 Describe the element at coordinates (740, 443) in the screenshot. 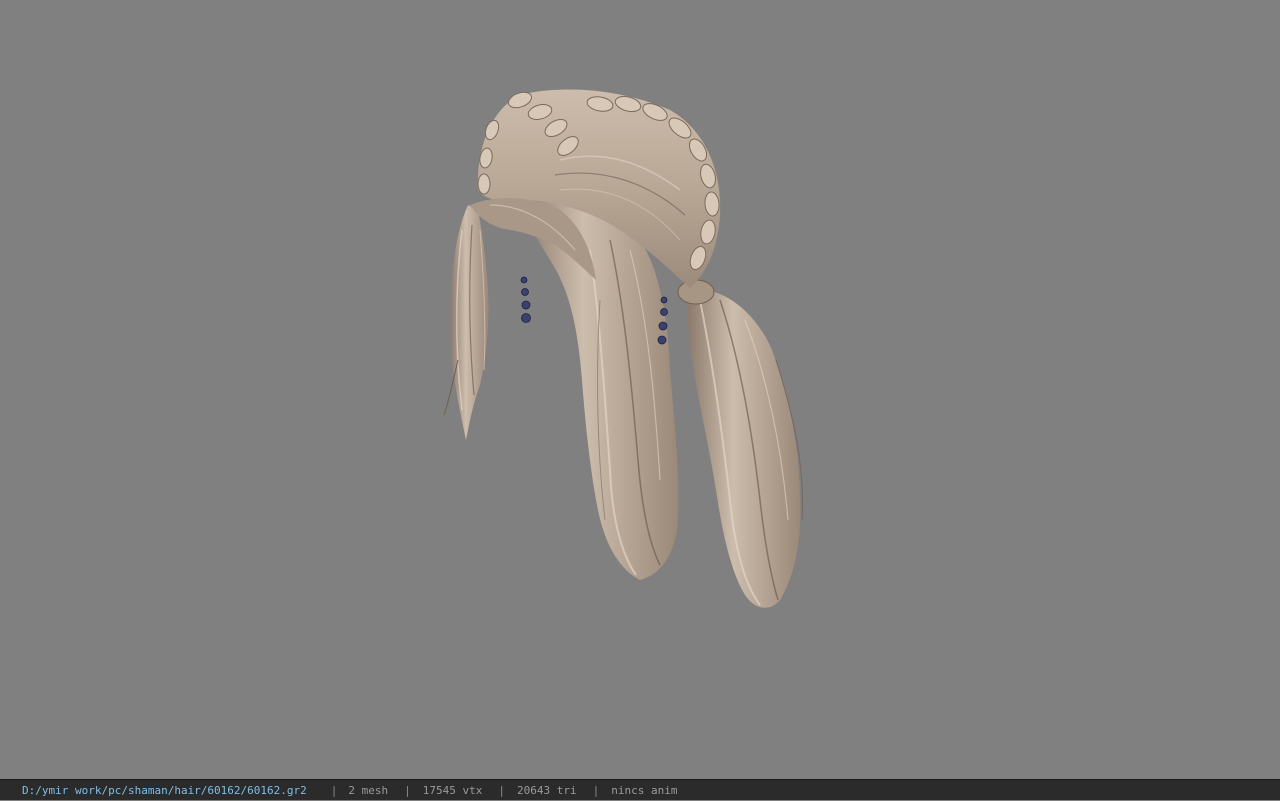

I see `right-ponytail` at that location.